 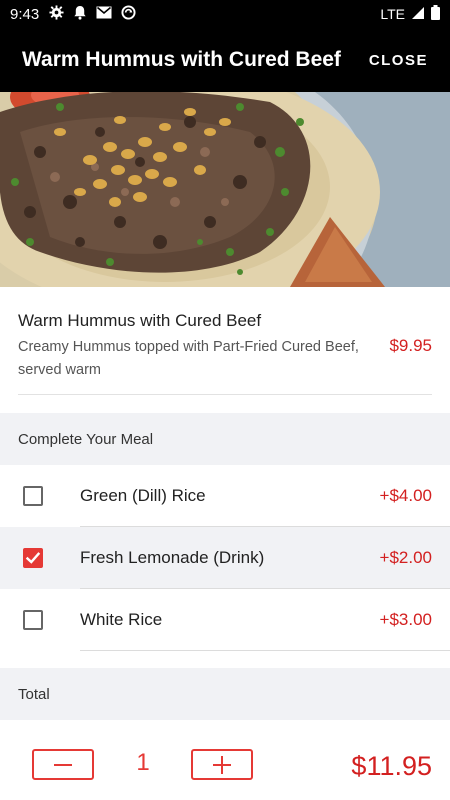 I want to click on complete-meal-heading: Complete Your Meal, so click(x=225, y=439).